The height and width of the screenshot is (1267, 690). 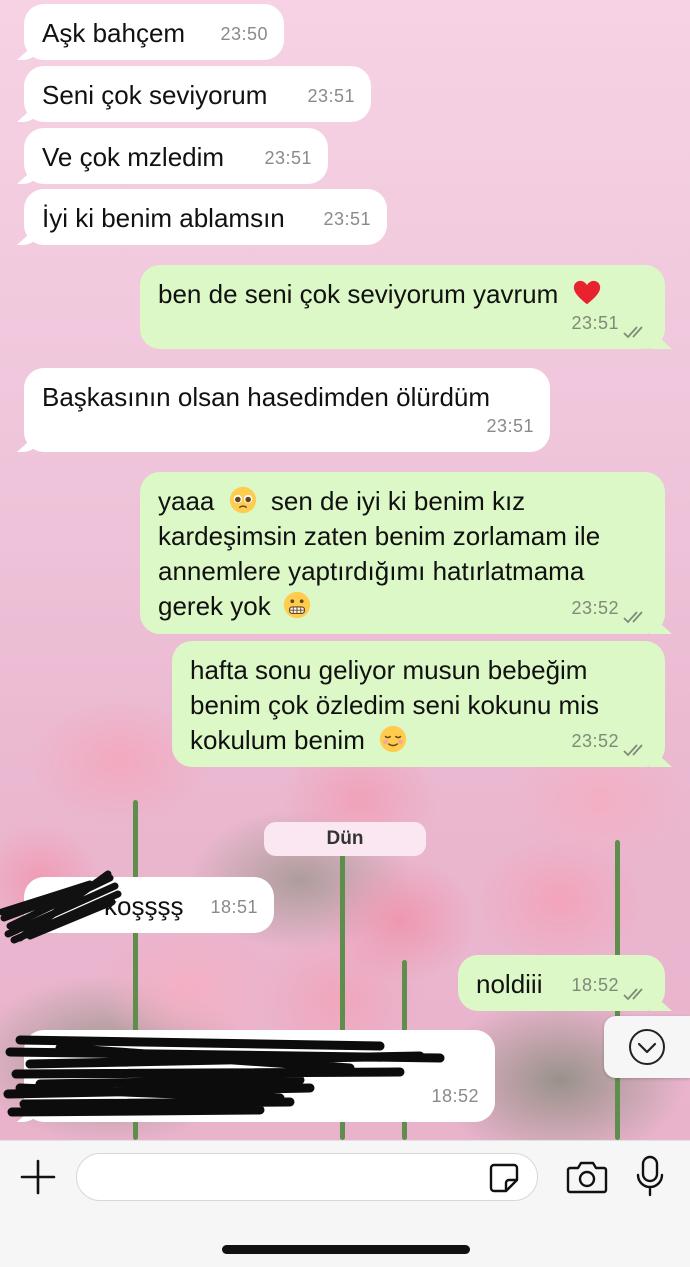 What do you see at coordinates (144, 906) in the screenshot?
I see `message-text: koşşşş` at bounding box center [144, 906].